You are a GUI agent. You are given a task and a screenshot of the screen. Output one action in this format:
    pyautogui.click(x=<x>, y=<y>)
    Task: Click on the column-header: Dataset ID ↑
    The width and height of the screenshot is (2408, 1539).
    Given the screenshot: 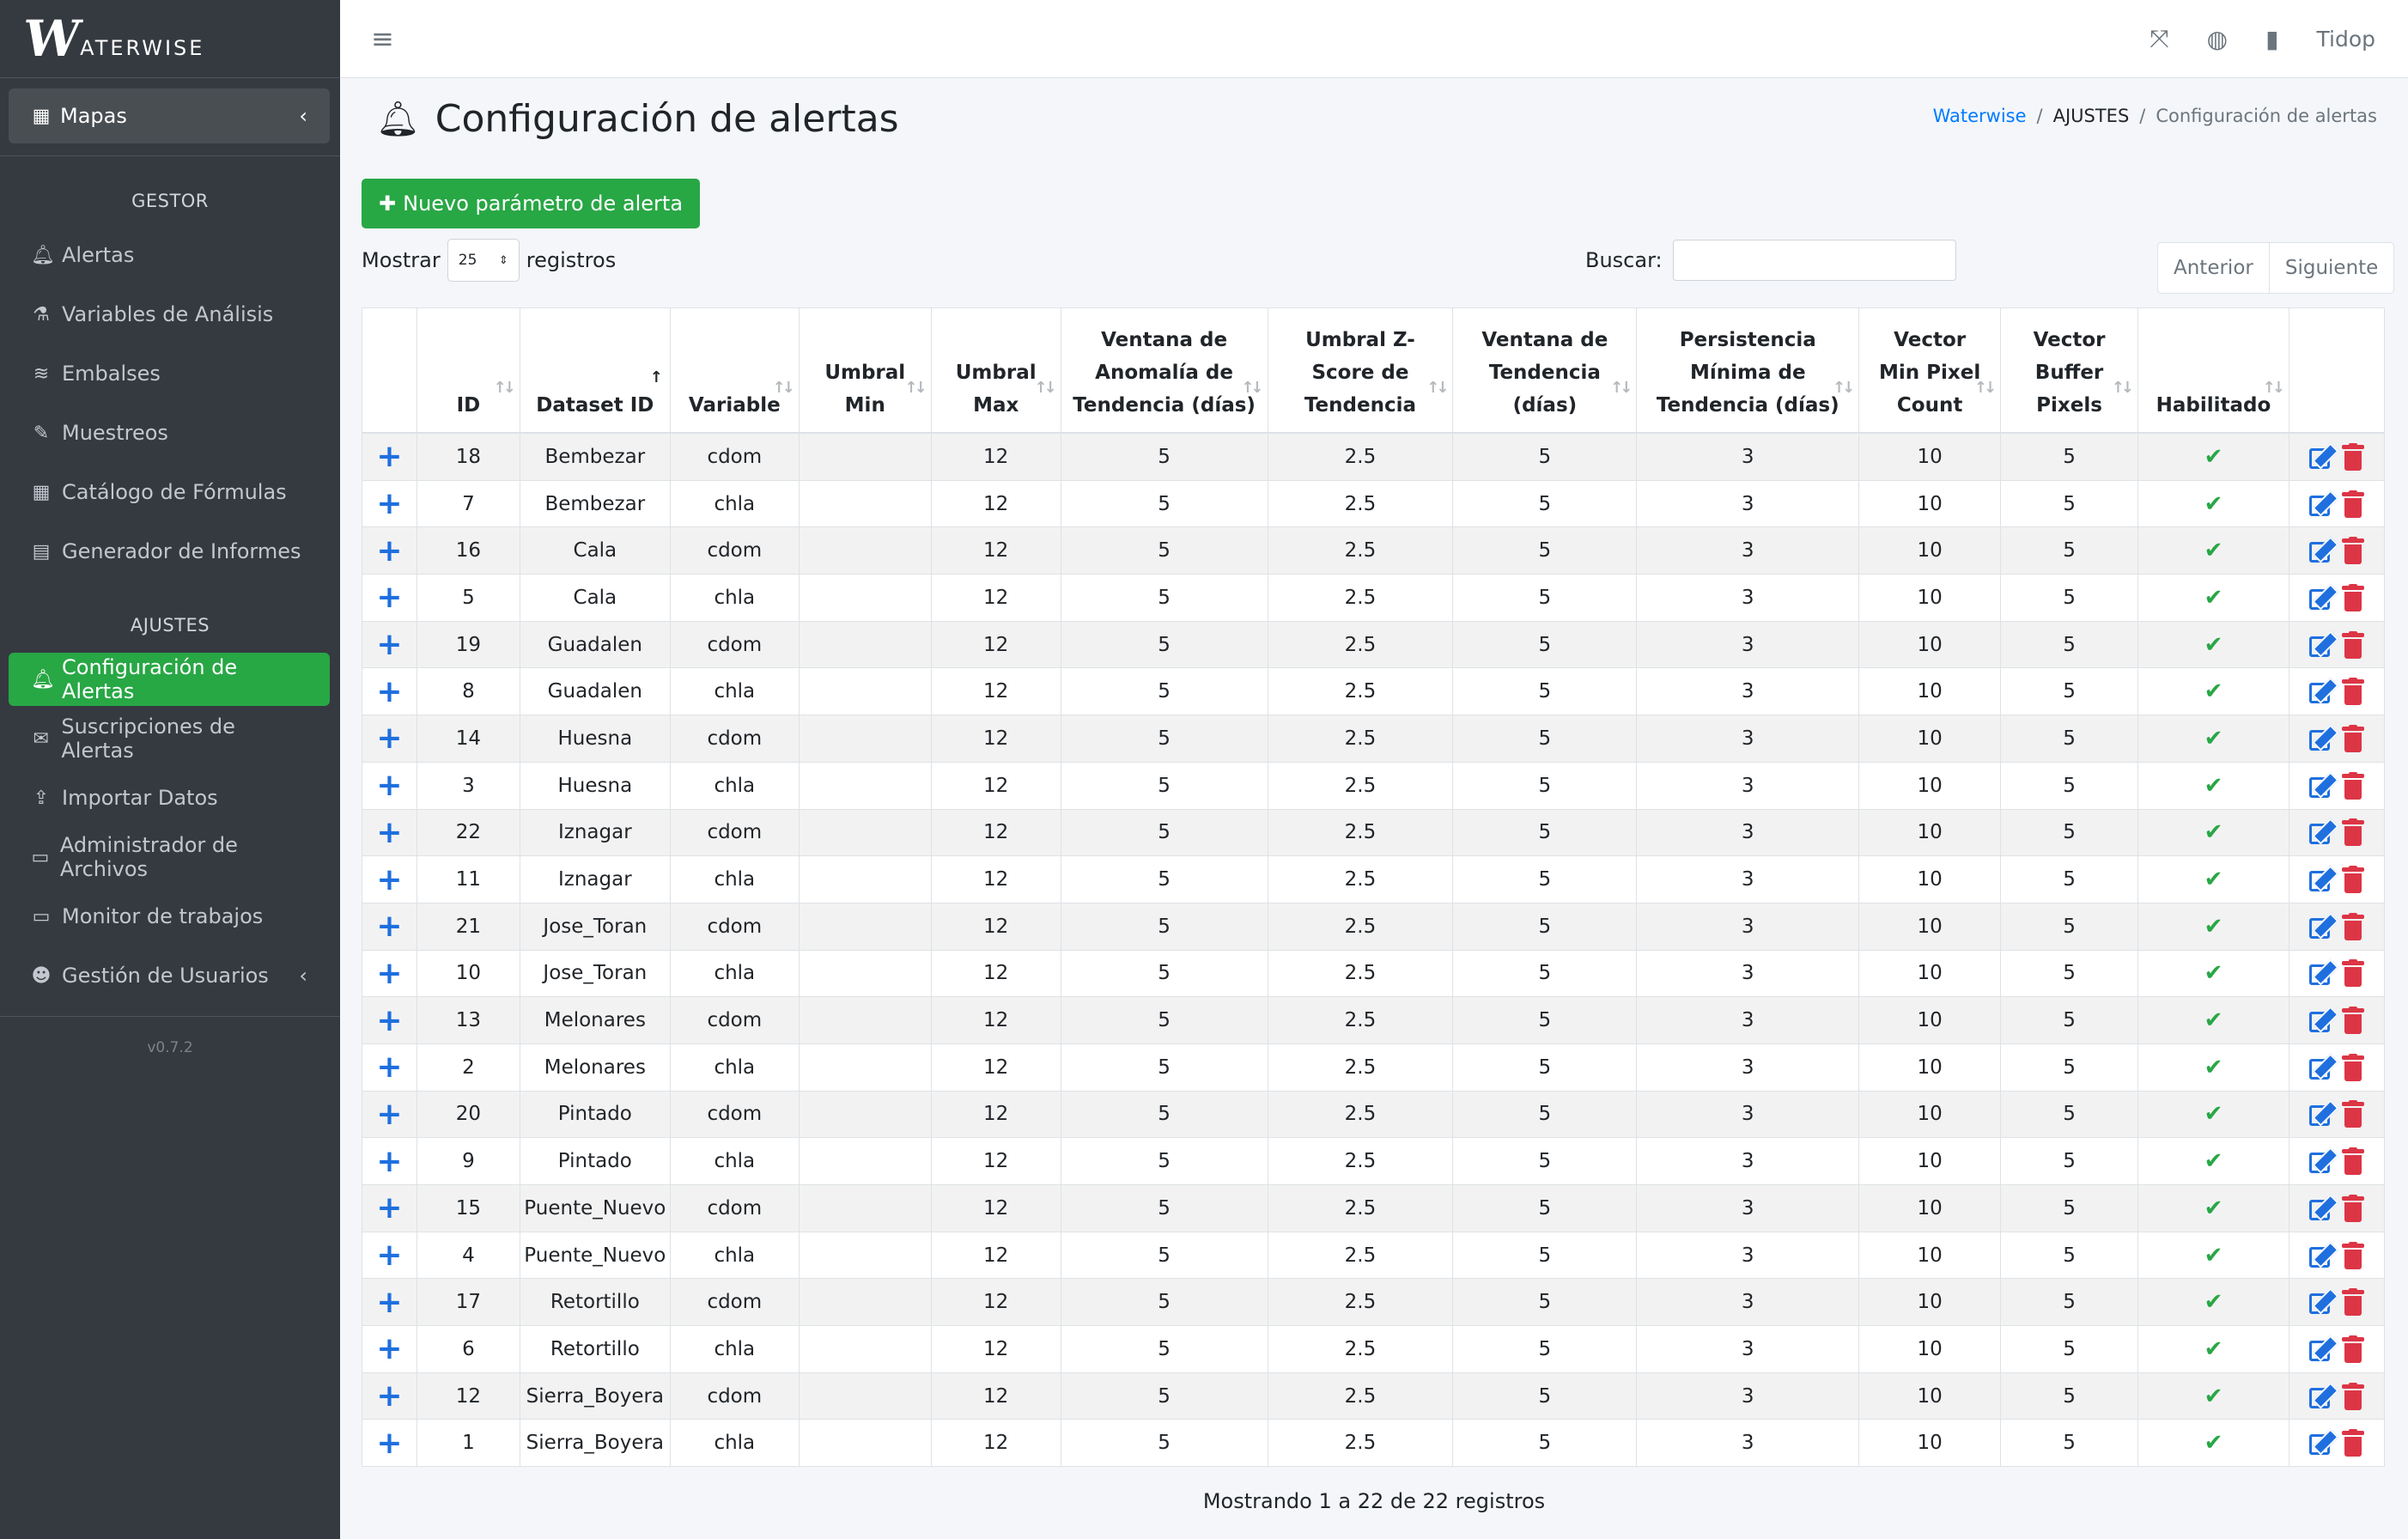 What is the action you would take?
    pyautogui.click(x=595, y=370)
    